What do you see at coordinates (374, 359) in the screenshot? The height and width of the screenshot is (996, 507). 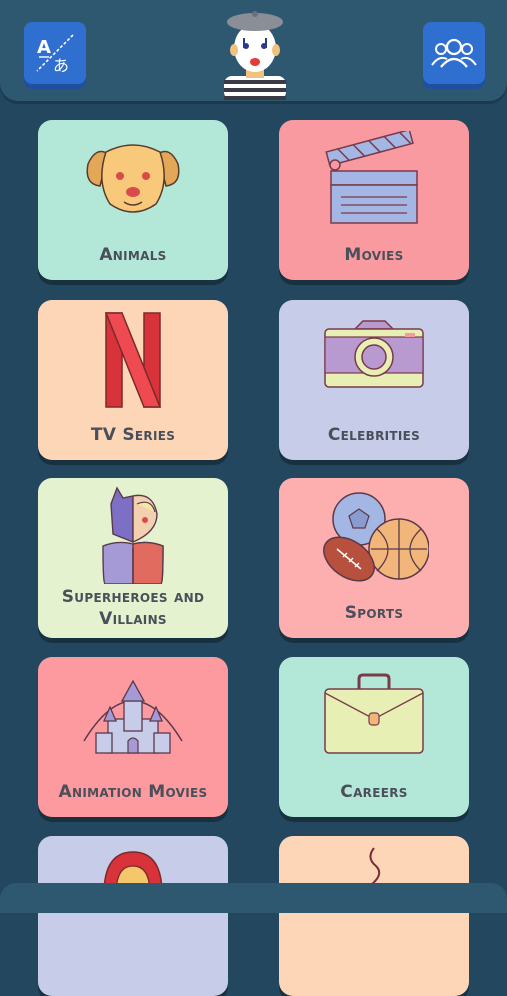 I see `camera-icon` at bounding box center [374, 359].